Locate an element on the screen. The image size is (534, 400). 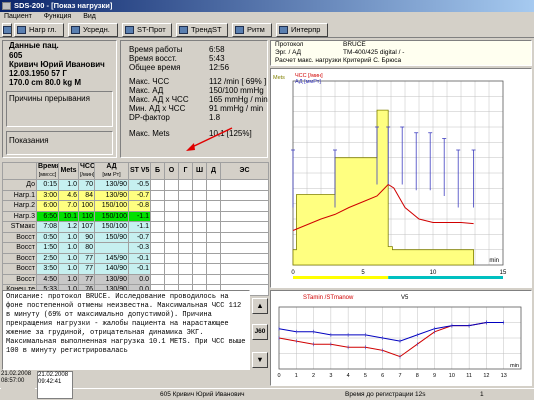
st-x-tick-label: 13 is located at coordinates (504, 376).